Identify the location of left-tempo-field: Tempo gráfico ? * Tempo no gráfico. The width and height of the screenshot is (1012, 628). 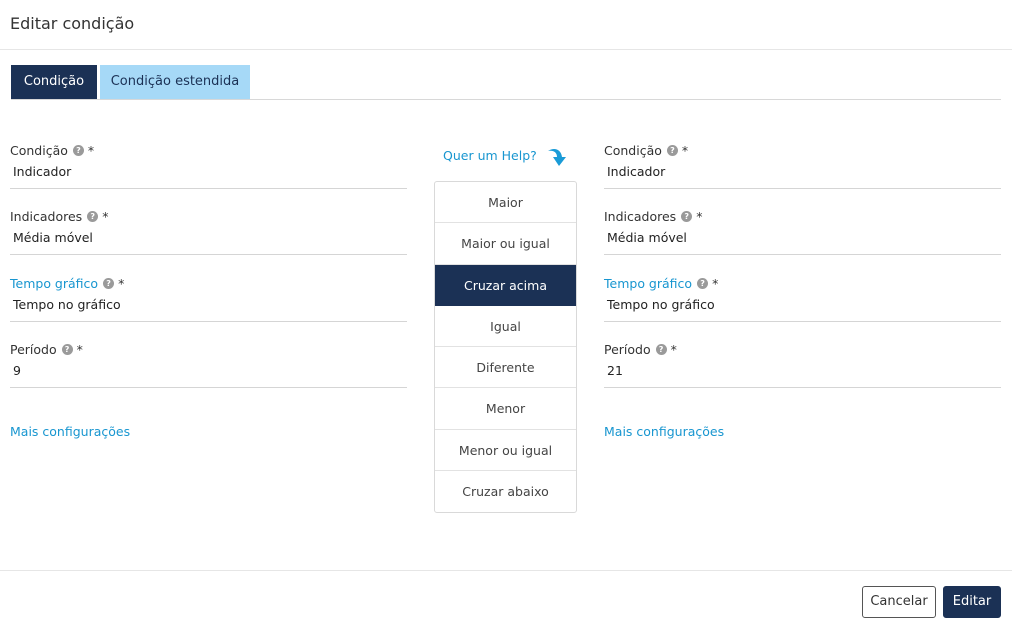
(208, 299).